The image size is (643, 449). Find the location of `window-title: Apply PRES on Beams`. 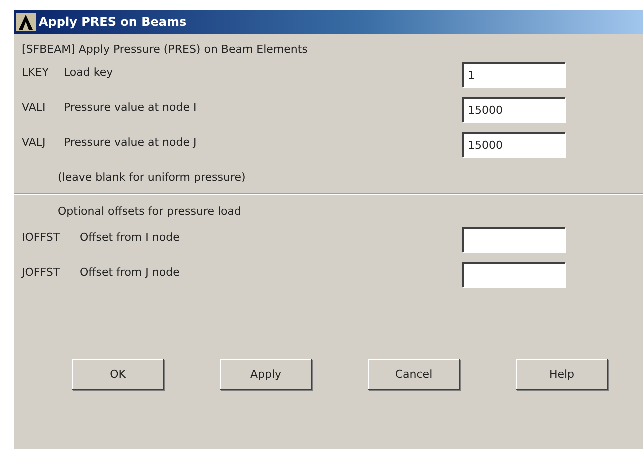

window-title: Apply PRES on Beams is located at coordinates (113, 22).